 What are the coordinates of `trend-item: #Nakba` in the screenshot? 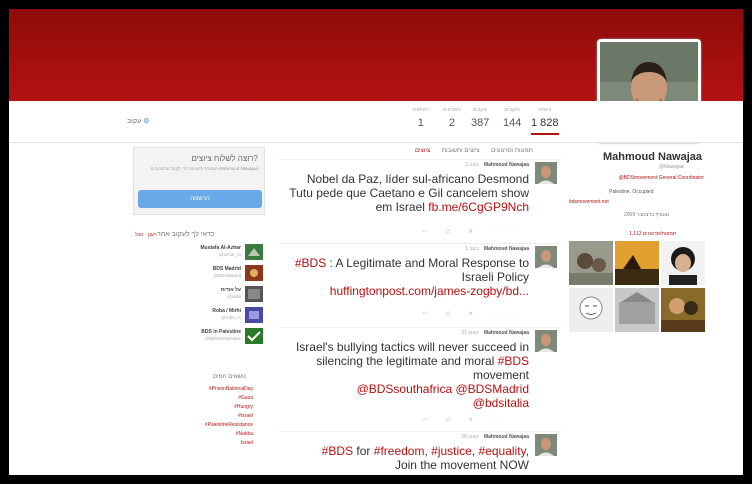 It's located at (244, 434).